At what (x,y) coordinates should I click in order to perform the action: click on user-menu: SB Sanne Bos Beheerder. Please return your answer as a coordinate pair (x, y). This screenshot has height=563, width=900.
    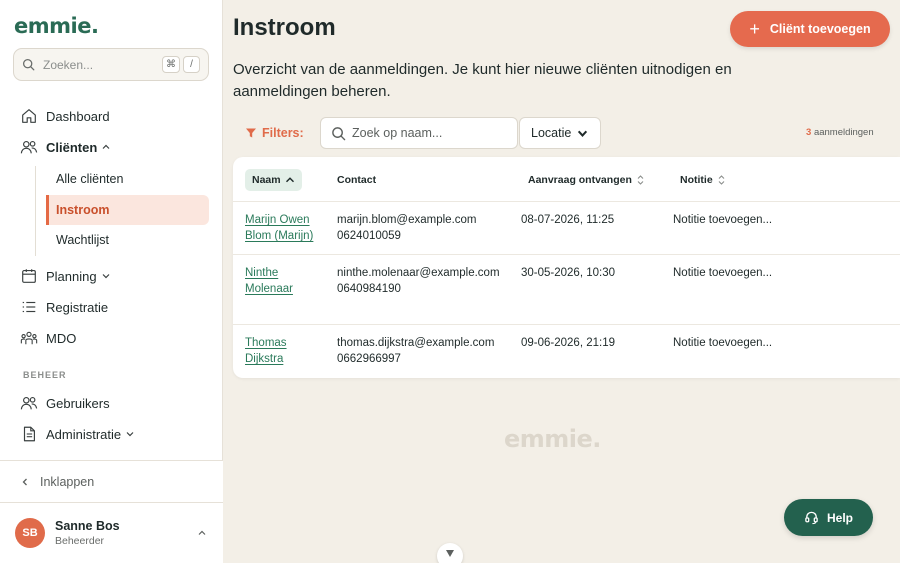
    Looking at the image, I should click on (111, 533).